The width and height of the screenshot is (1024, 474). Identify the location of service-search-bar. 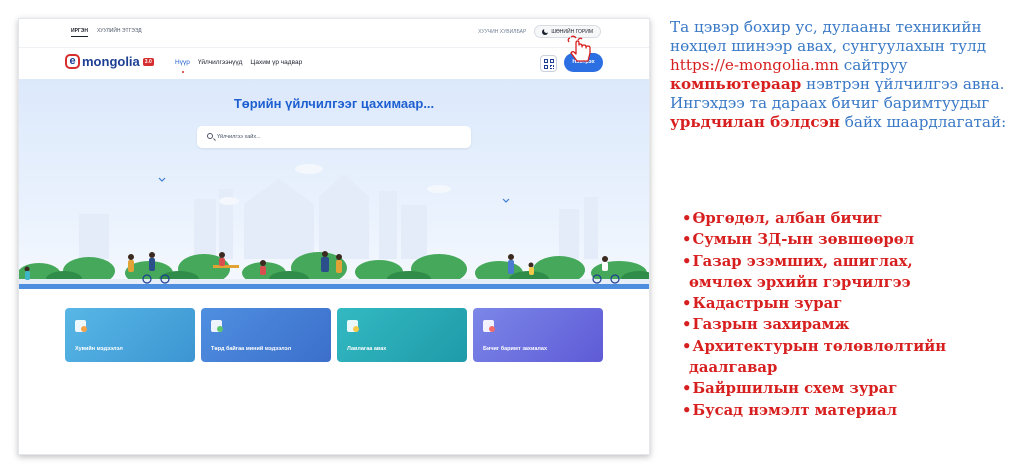
(334, 137).